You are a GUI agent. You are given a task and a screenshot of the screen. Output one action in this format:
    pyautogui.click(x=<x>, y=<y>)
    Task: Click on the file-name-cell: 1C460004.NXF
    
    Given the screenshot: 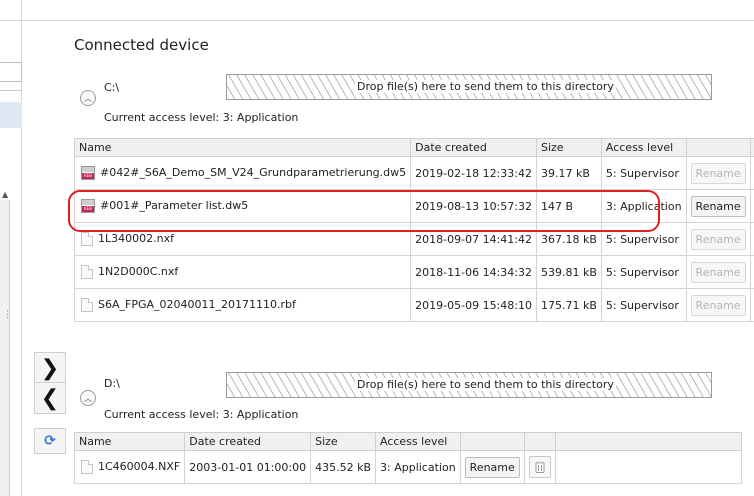 What is the action you would take?
    pyautogui.click(x=129, y=467)
    